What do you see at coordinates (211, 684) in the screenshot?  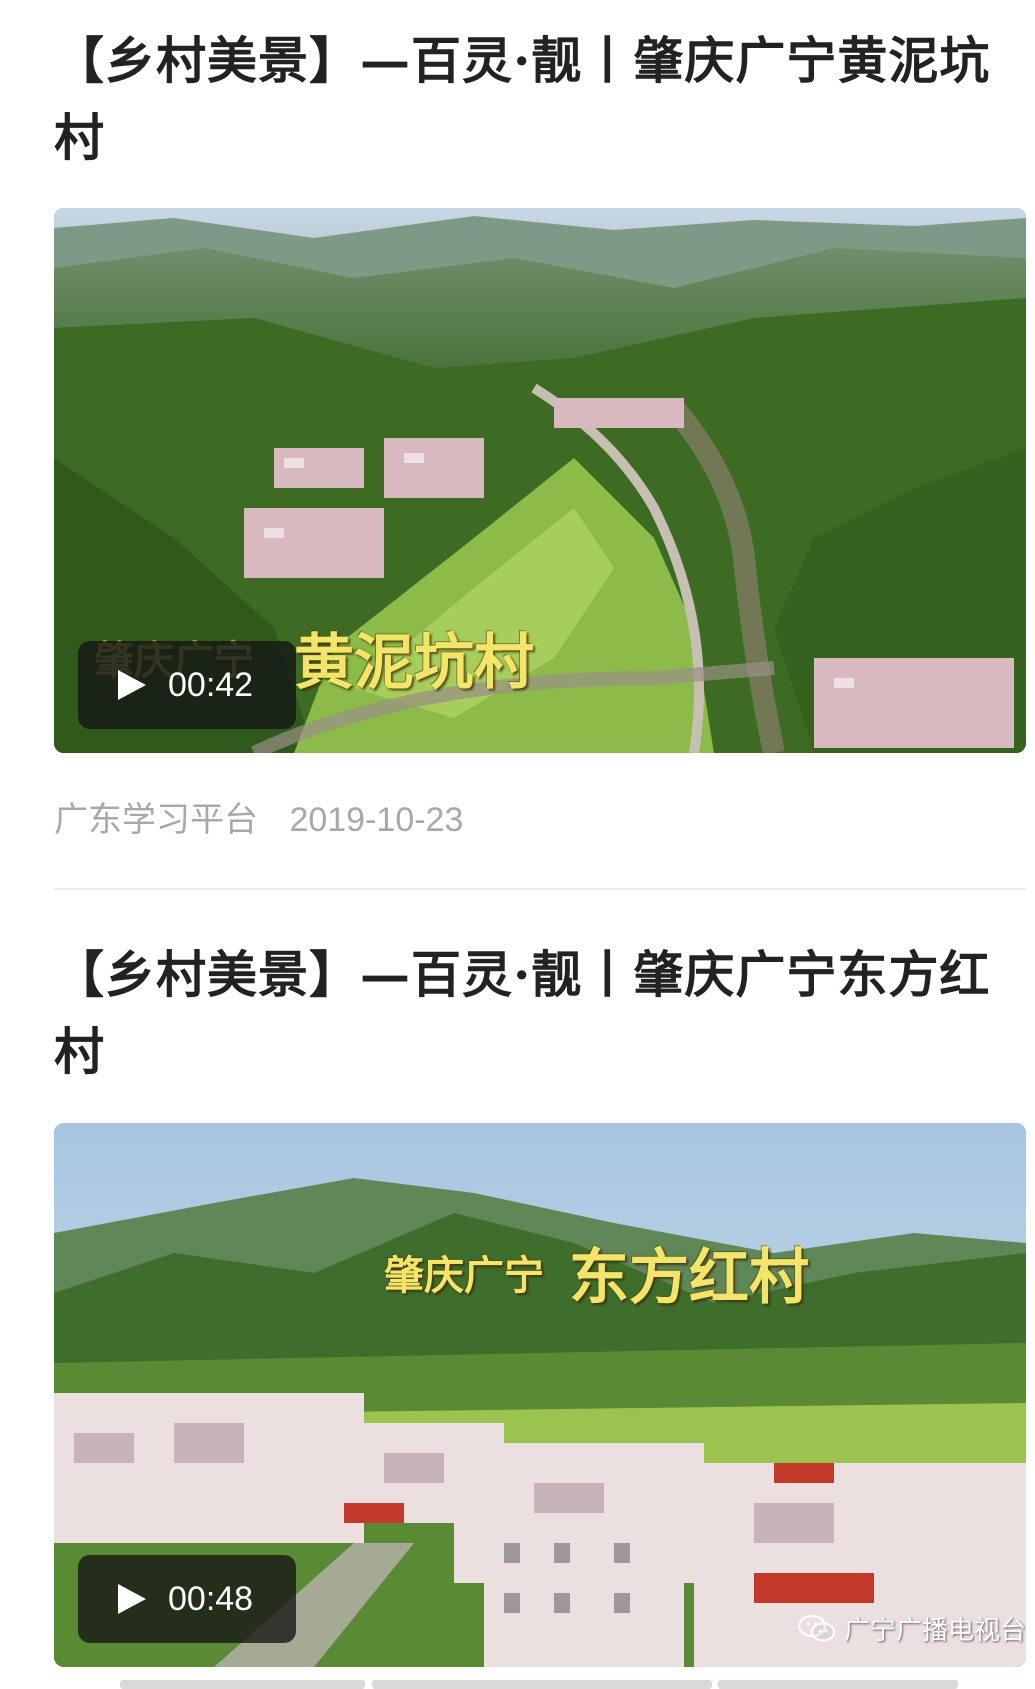 I see `video-duration: 00:42` at bounding box center [211, 684].